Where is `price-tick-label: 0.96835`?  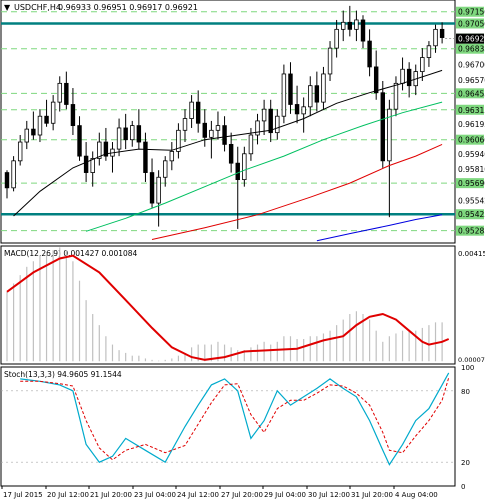 price-tick-label: 0.96835 is located at coordinates (471, 49).